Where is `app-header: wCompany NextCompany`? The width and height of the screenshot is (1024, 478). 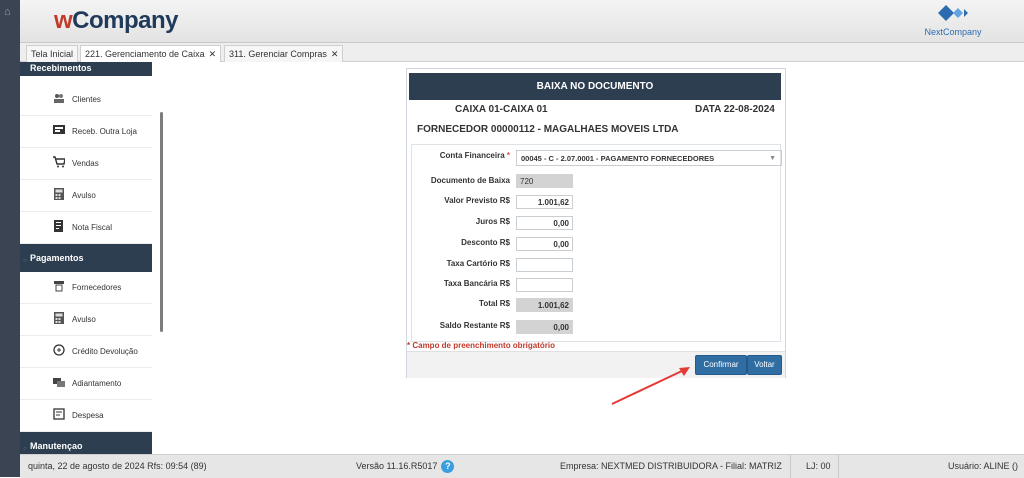 app-header: wCompany NextCompany is located at coordinates (522, 21).